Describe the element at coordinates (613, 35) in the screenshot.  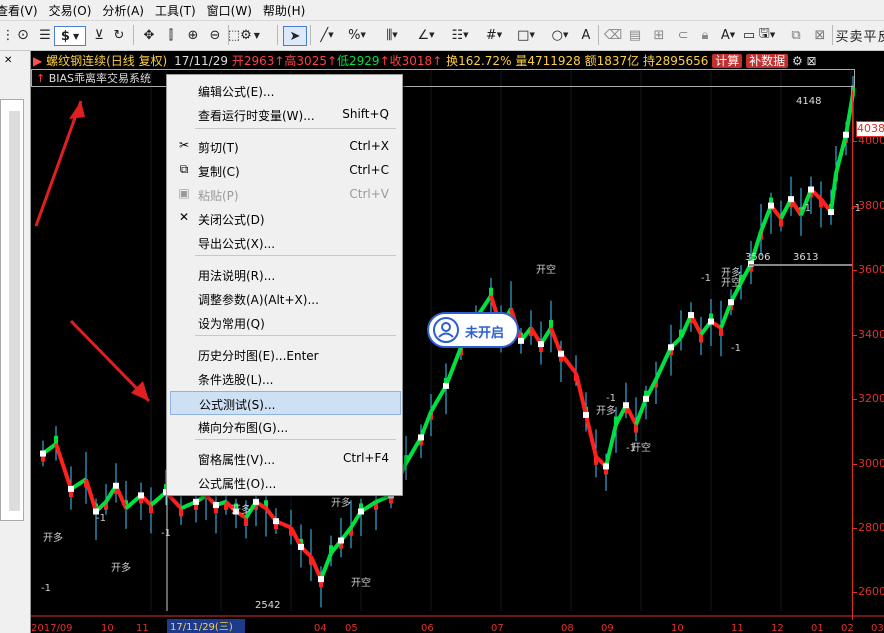
I see `eraser-icon: ⌫` at that location.